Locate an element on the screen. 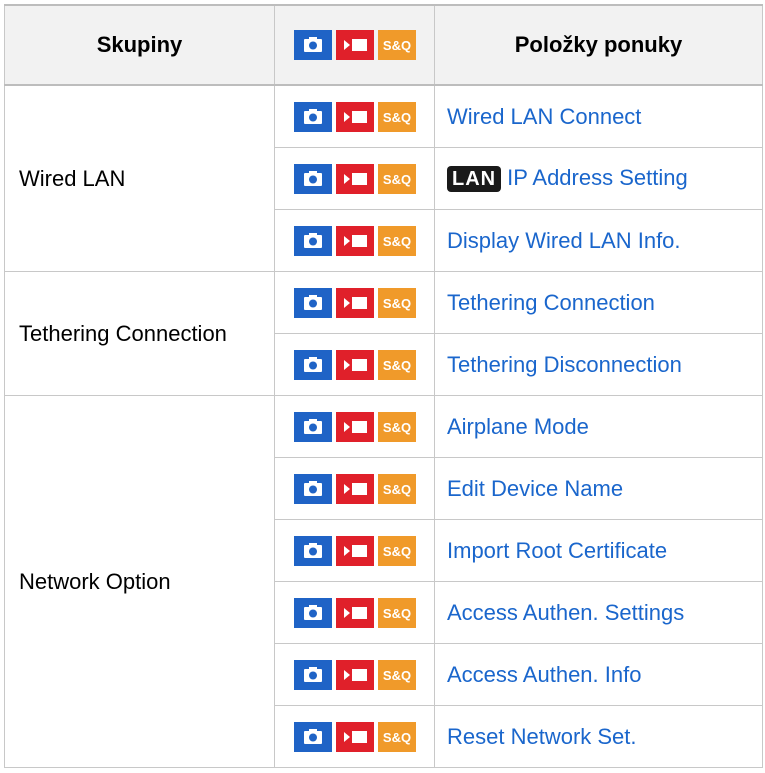  menu-item-link: Wired LAN Connect is located at coordinates (544, 116).